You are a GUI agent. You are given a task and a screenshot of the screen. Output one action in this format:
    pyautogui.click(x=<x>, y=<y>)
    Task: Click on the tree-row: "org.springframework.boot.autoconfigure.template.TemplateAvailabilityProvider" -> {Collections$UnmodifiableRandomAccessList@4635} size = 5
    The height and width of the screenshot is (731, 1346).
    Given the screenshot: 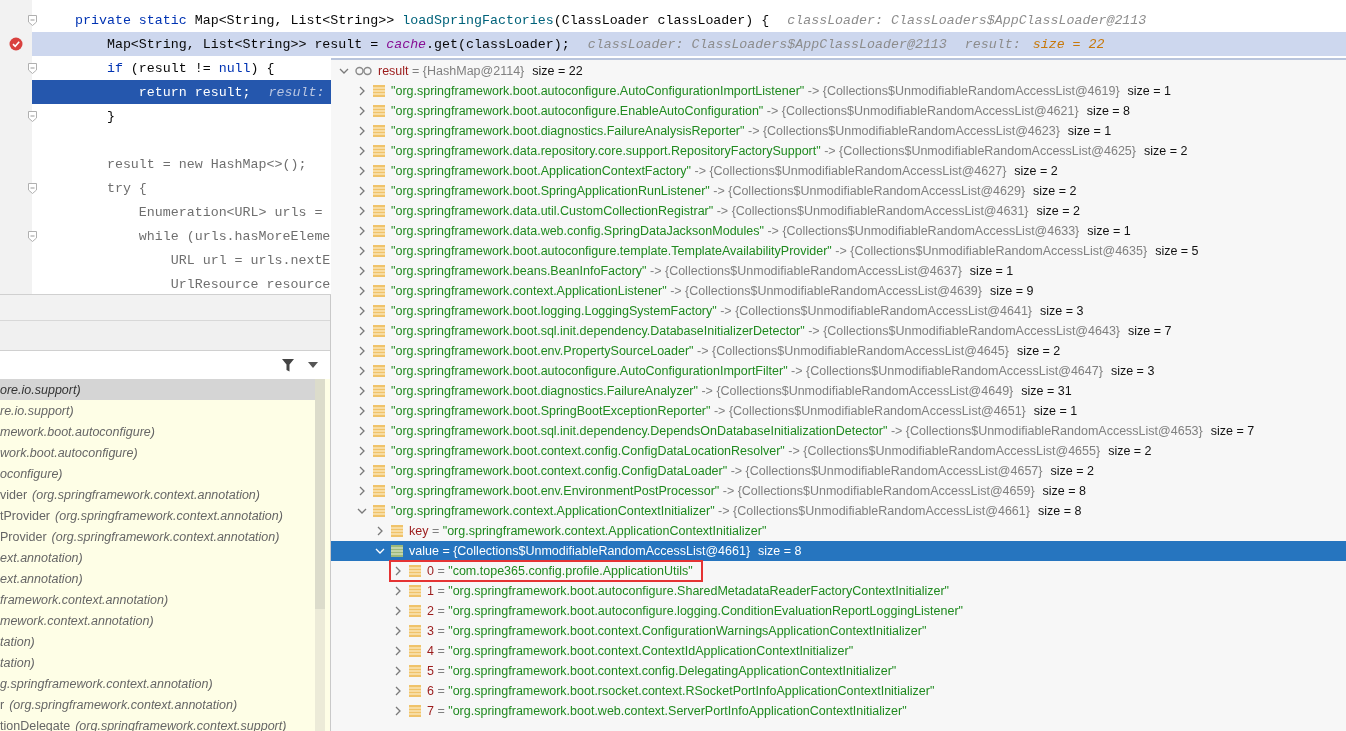 What is the action you would take?
    pyautogui.click(x=838, y=251)
    